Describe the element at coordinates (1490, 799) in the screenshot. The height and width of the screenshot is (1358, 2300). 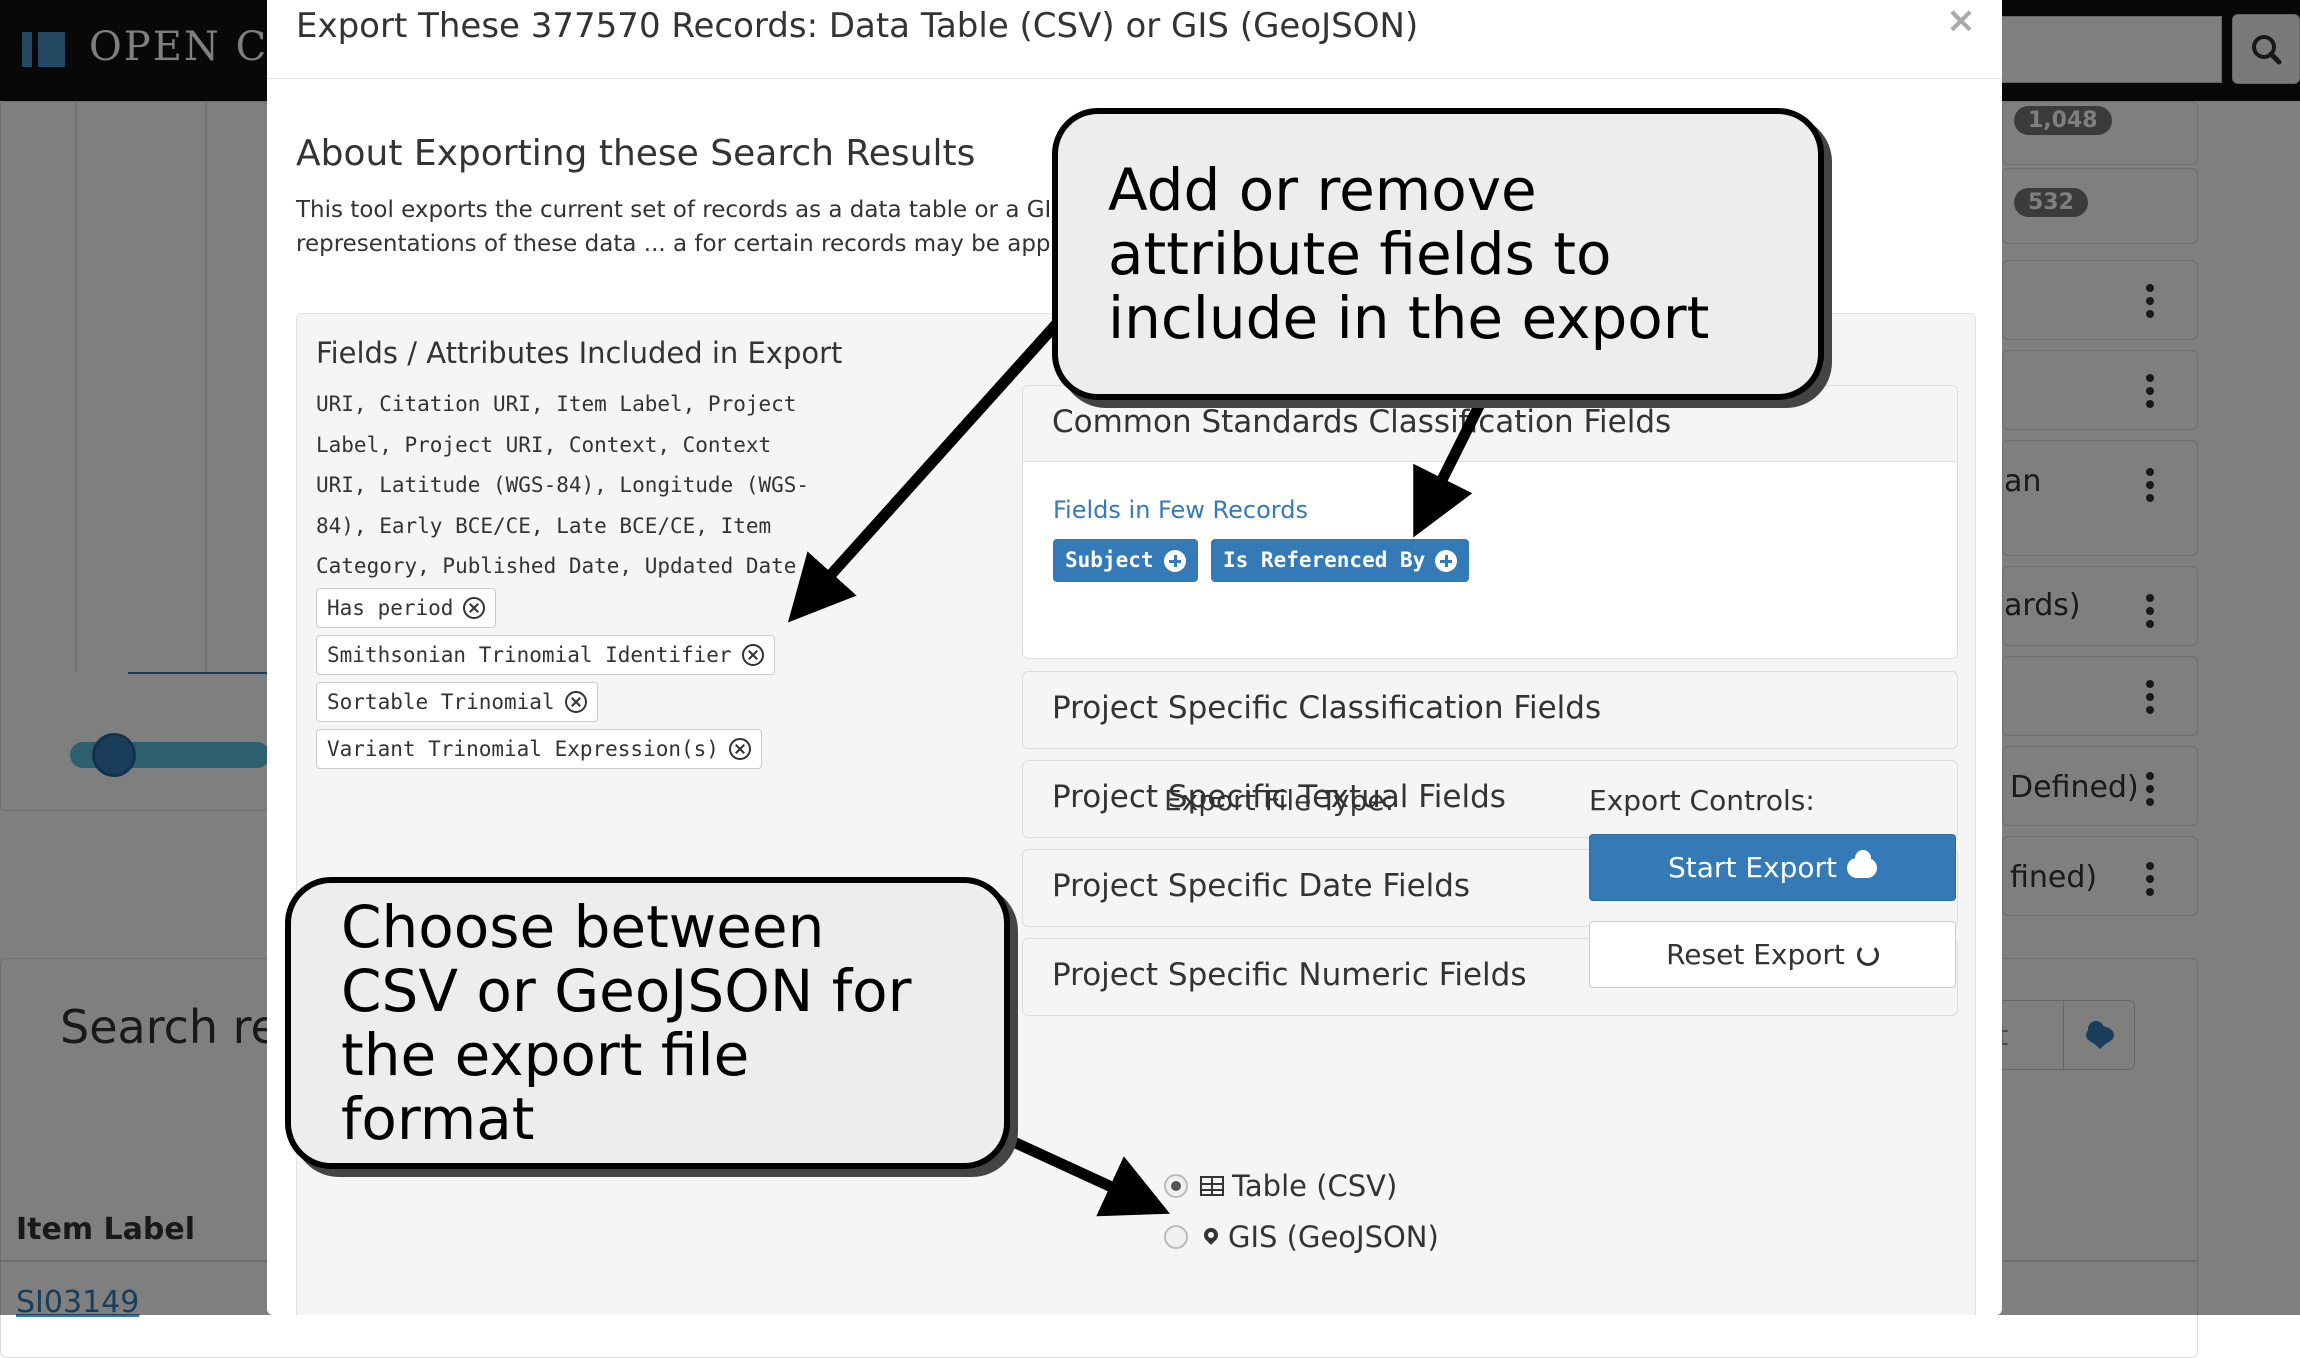
I see `project-textual-heading: Project Specific Textual Fields` at that location.